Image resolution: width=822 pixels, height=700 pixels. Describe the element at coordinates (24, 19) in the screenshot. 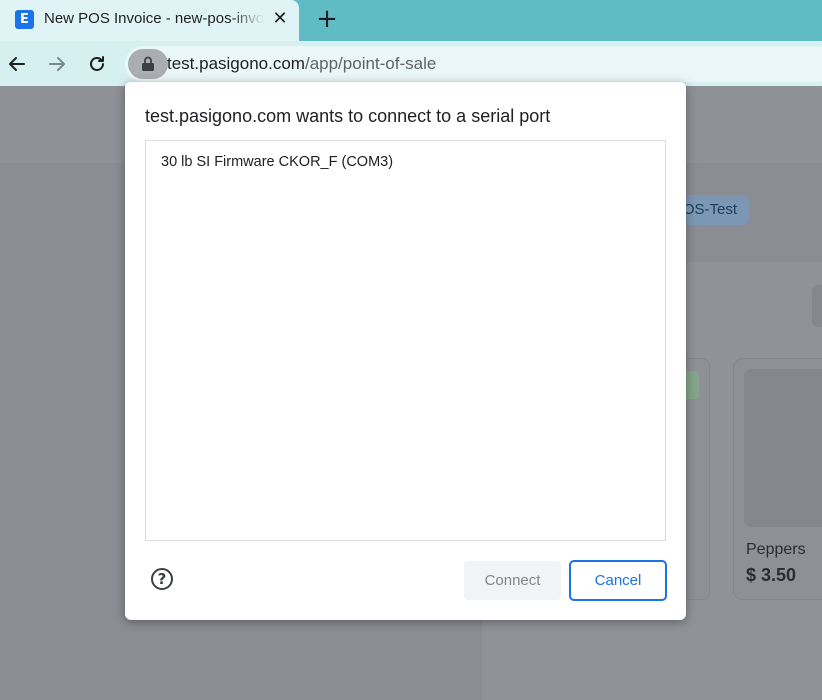

I see `favicon-icon: E` at that location.